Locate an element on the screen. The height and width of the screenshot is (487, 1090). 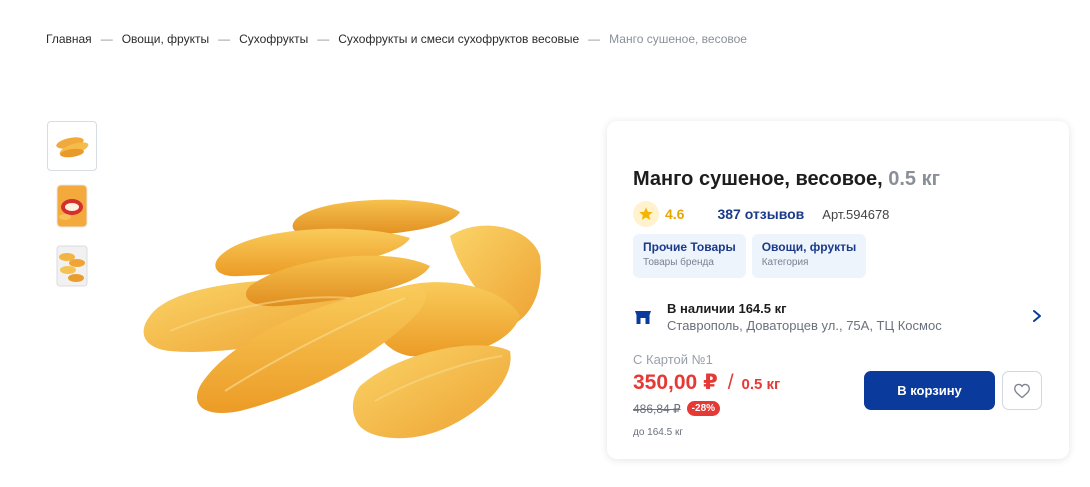
loyalty-card-label: С Картой №1 is located at coordinates (673, 359).